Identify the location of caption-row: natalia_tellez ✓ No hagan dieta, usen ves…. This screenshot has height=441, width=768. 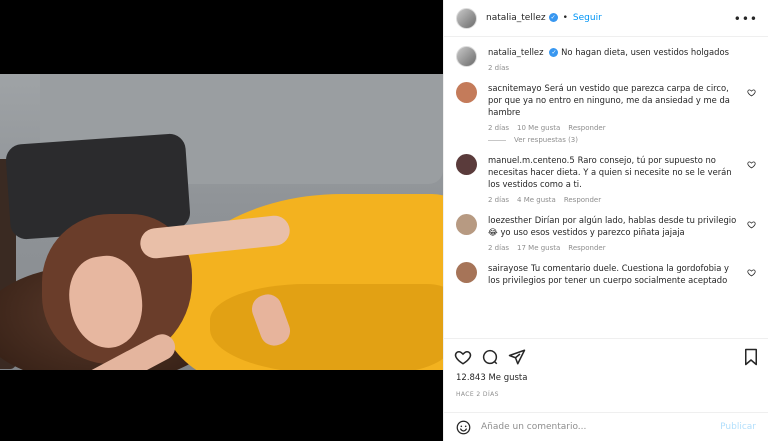
(606, 59).